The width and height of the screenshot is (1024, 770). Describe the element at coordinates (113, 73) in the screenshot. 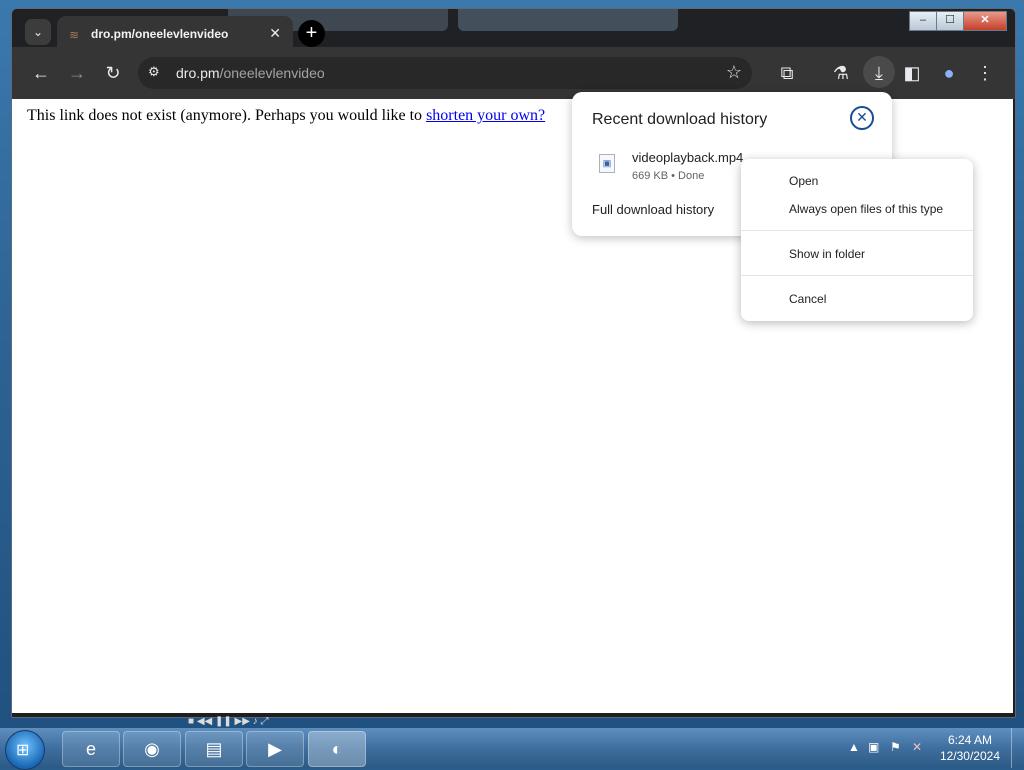

I see `reload-button: ↻` at that location.